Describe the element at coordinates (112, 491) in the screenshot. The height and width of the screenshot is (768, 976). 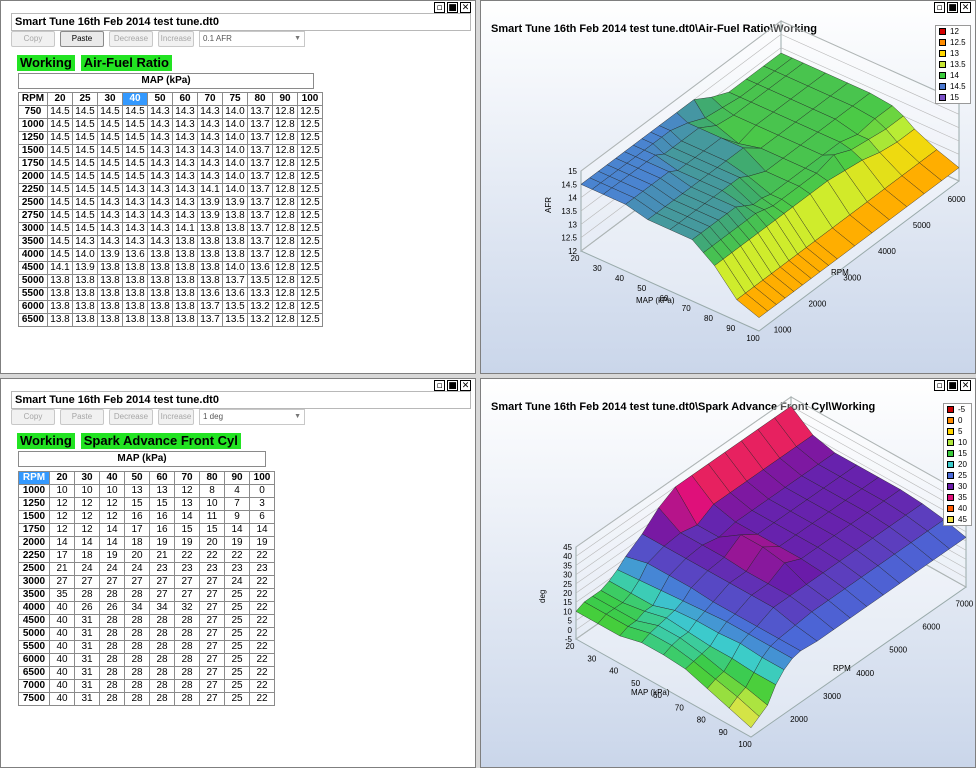
I see `table-cell: 10` at that location.